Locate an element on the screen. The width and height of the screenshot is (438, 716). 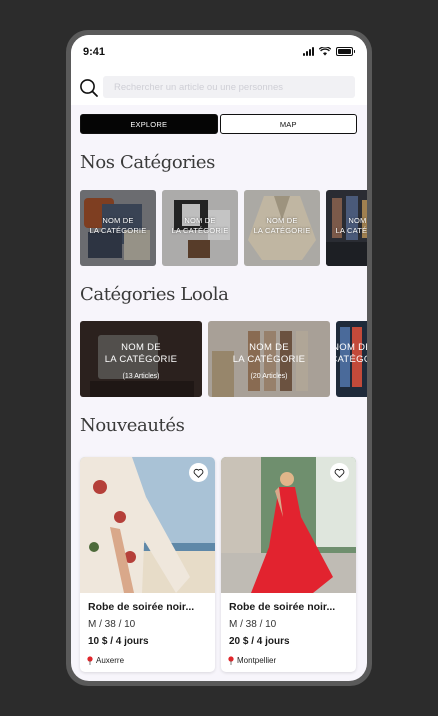
signal-icon is located at coordinates (308, 51).